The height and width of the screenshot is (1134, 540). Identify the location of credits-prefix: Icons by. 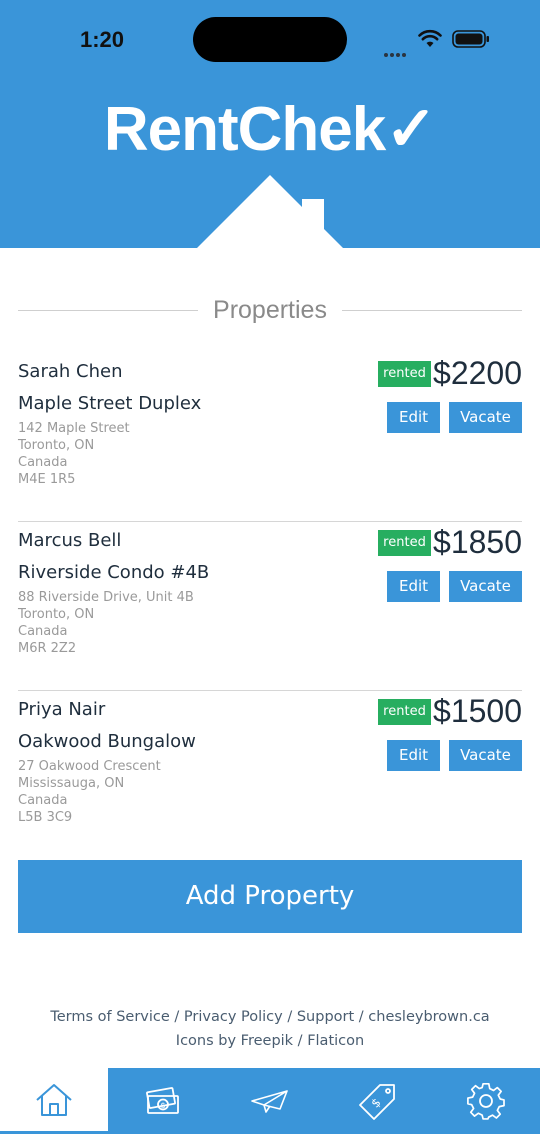
(208, 1041).